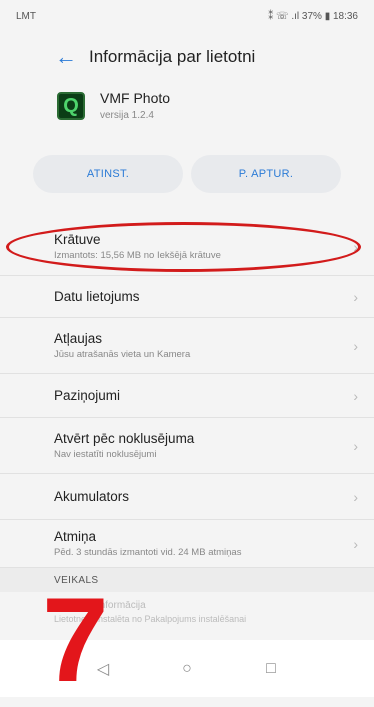  I want to click on list-item-data-usage: Datu lietojums ›, so click(187, 297).